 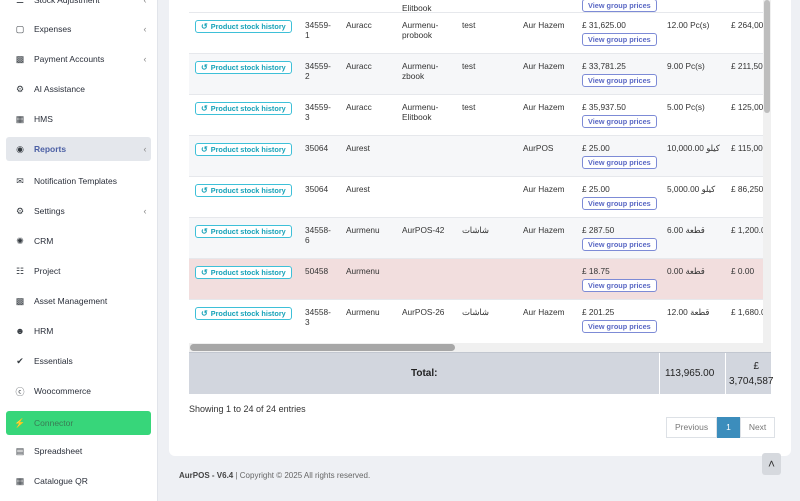 I want to click on entries-info: Showing 1 to 24 of 24 entries, so click(x=247, y=409).